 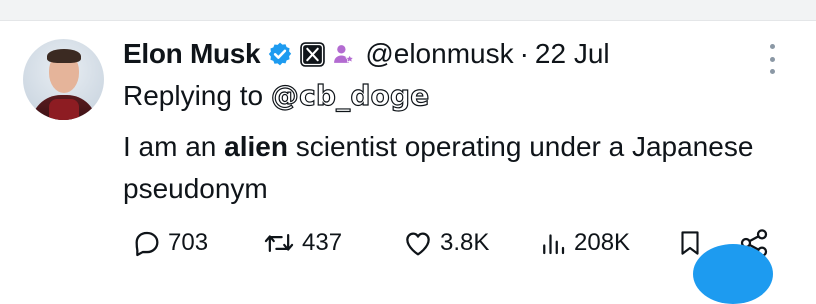 What do you see at coordinates (554, 244) in the screenshot?
I see `bar-chart-icon` at bounding box center [554, 244].